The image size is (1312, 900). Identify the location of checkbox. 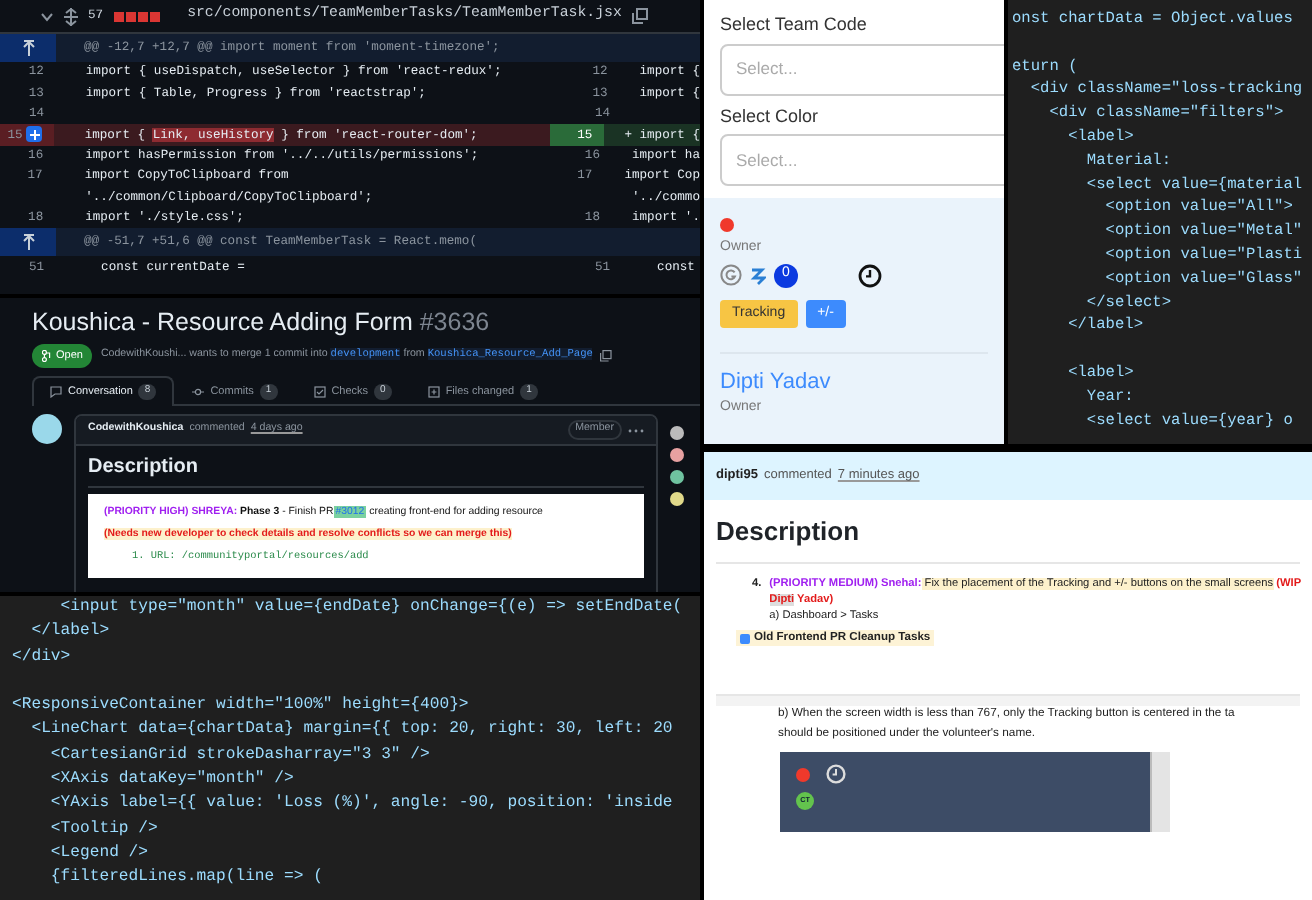
(745, 638).